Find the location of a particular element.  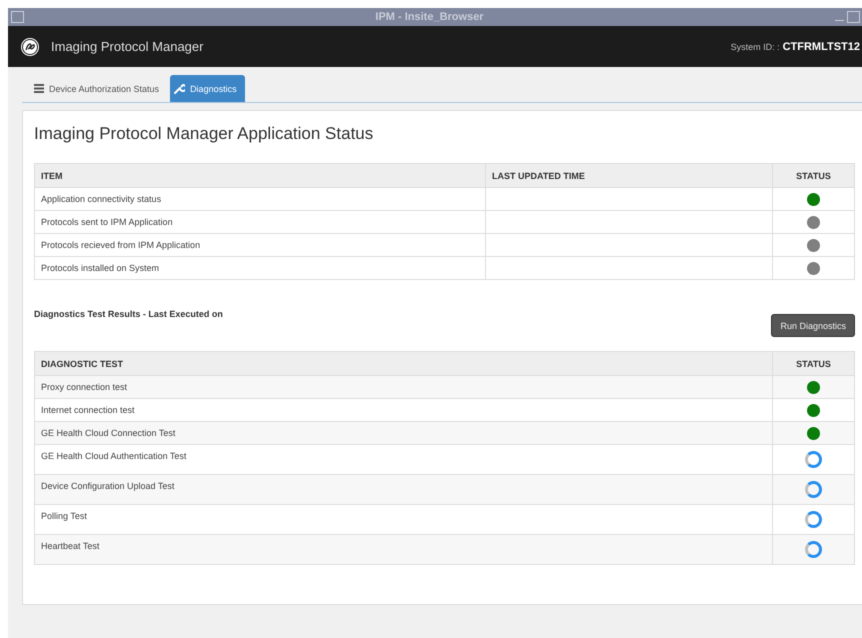

maximize-icon is located at coordinates (853, 17).